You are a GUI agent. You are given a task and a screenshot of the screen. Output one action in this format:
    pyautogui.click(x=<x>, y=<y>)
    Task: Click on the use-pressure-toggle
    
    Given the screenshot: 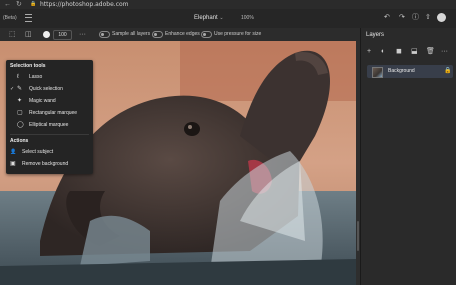 What is the action you would take?
    pyautogui.click(x=206, y=34)
    